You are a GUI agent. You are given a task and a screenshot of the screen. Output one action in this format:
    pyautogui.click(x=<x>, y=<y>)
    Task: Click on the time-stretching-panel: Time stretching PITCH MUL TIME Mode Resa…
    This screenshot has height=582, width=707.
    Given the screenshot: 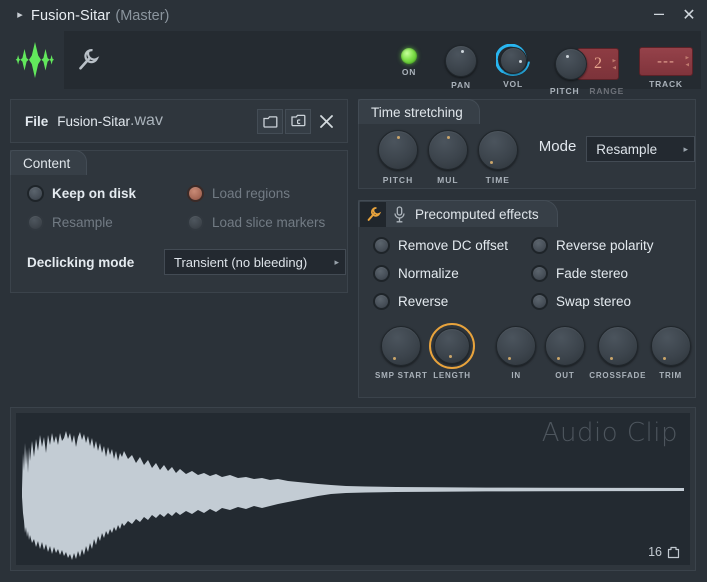 What is the action you would take?
    pyautogui.click(x=527, y=144)
    